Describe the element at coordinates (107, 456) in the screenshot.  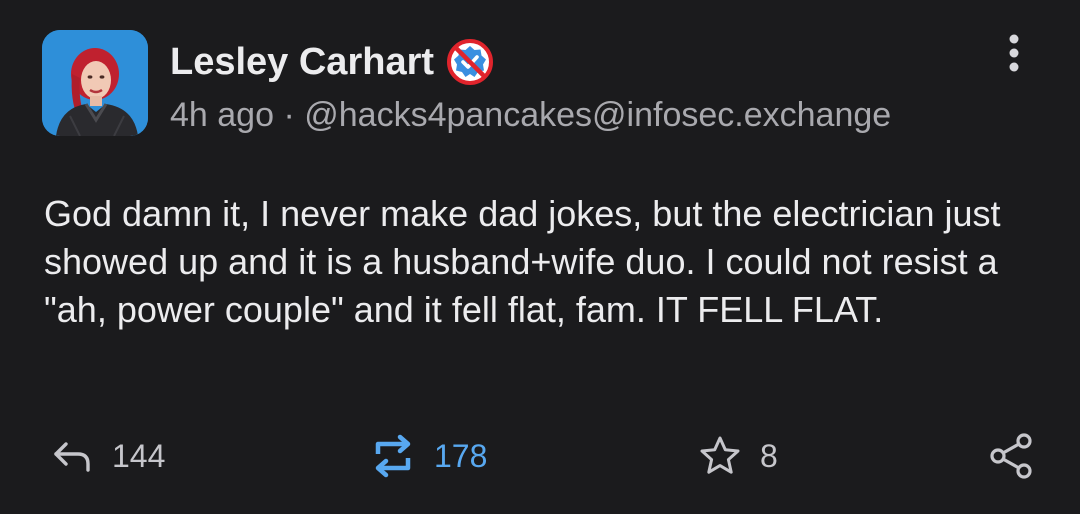
I see `reply-button: 144` at that location.